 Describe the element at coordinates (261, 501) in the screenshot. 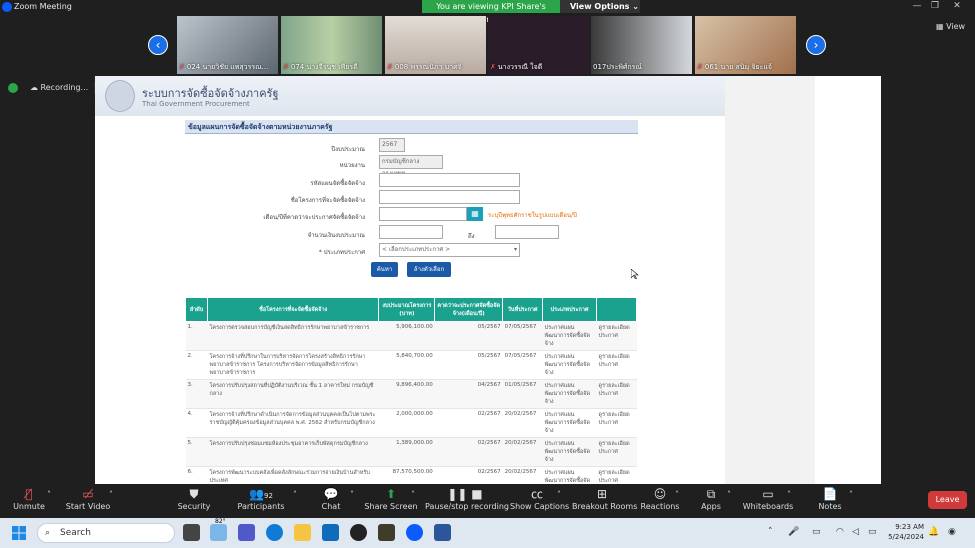

I see `participants-button: 👥92 Participants` at that location.